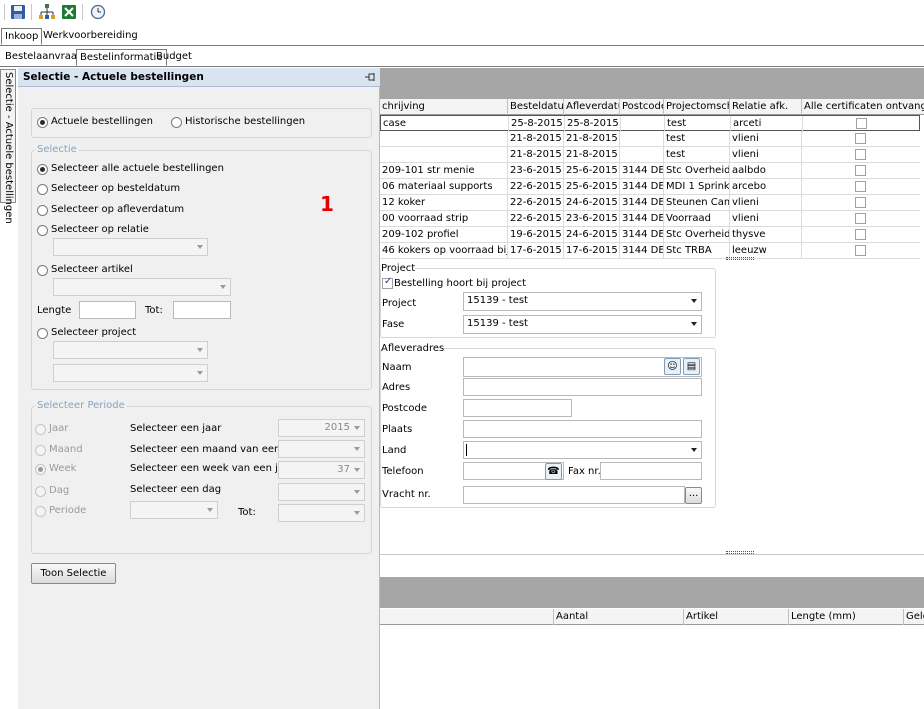 The height and width of the screenshot is (709, 924). Describe the element at coordinates (42, 189) in the screenshot. I see `radio-by-orderdate` at that location.